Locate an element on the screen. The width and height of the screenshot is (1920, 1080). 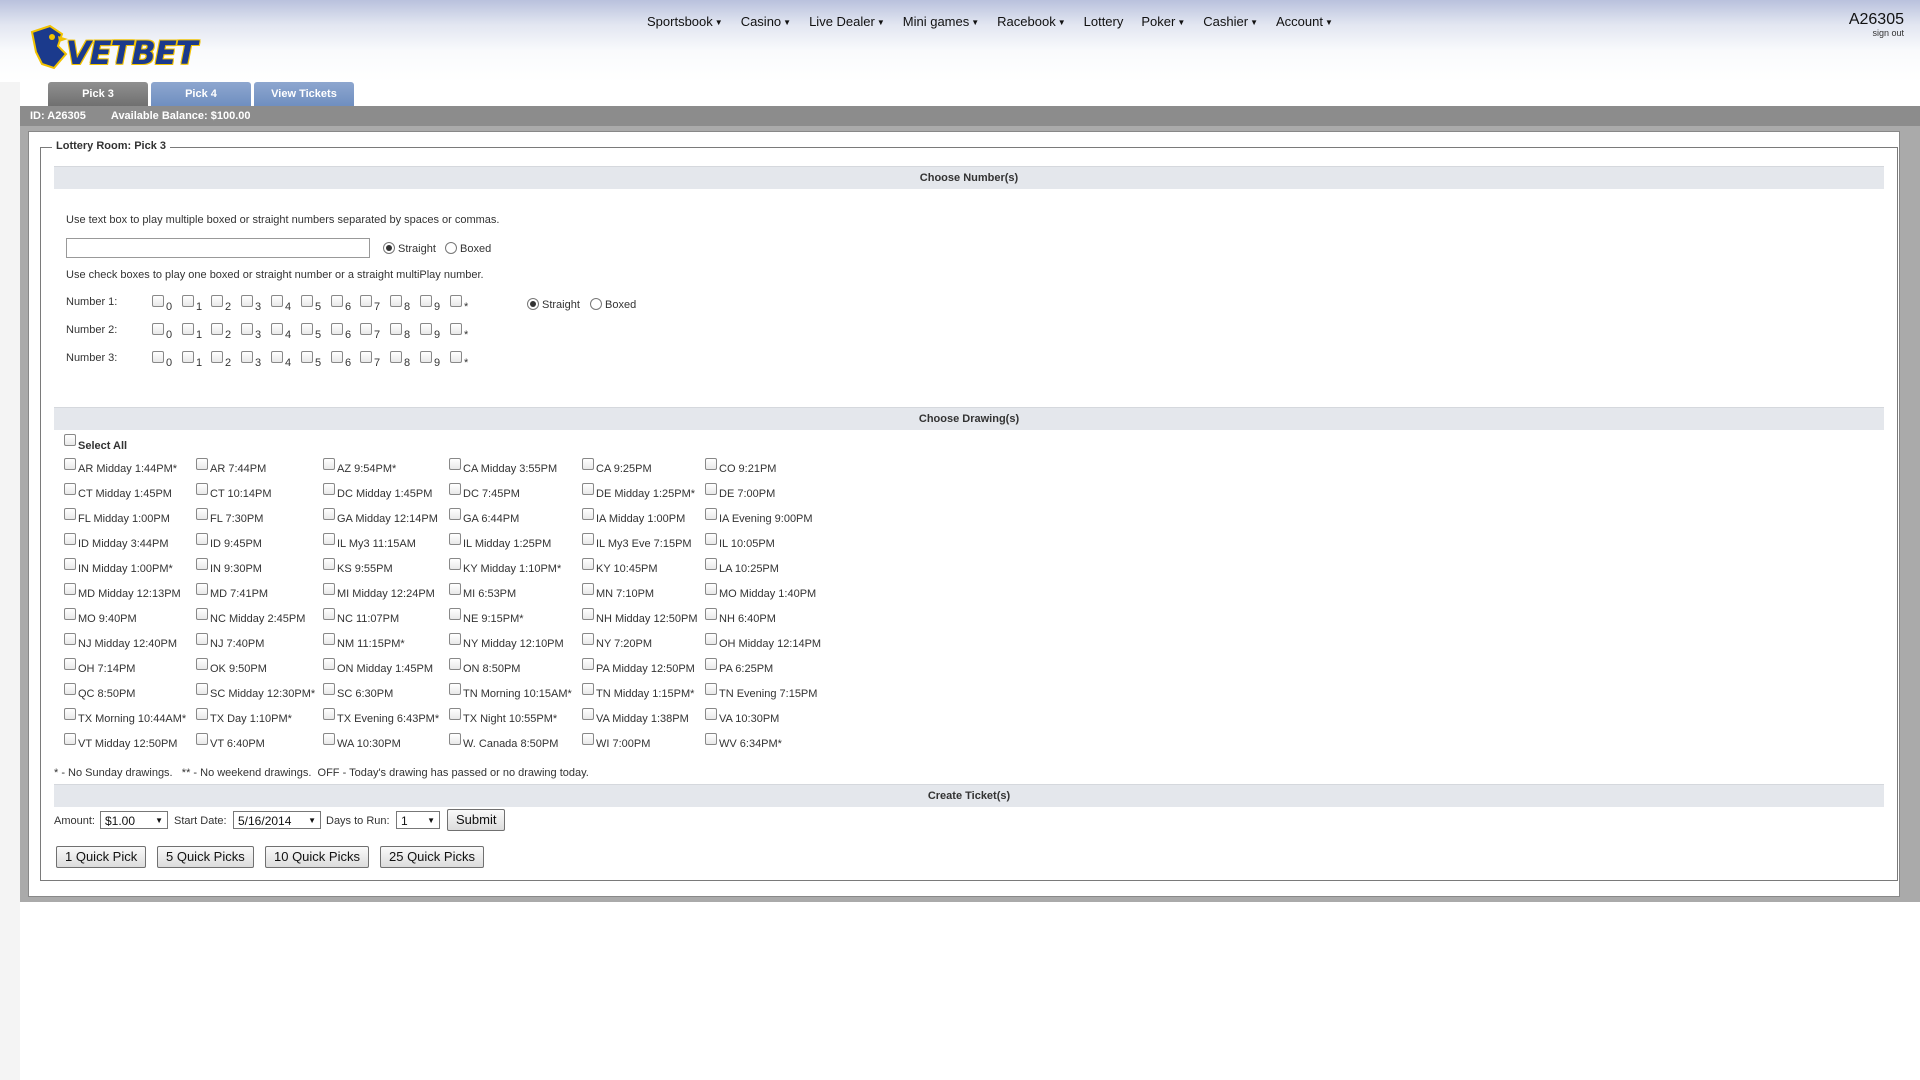
drawing-checkbox: IL My3 Eve 7:15PM is located at coordinates (637, 541).